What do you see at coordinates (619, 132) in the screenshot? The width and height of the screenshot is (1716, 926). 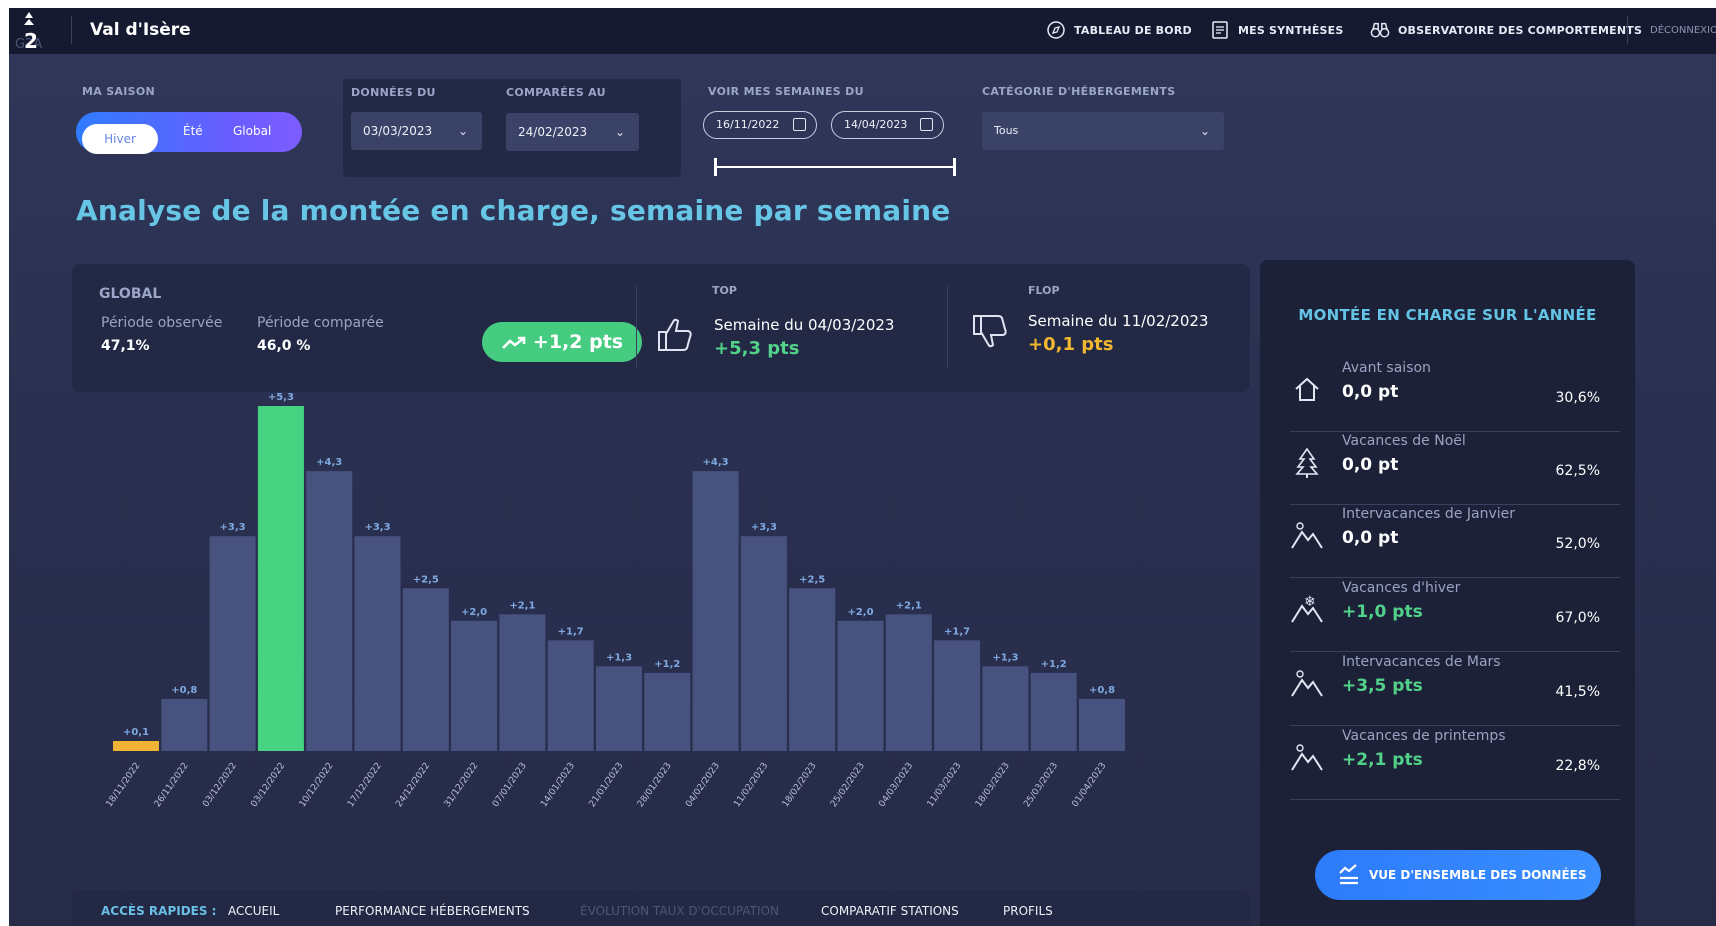 I see `chevron-down-icon: ⌄` at bounding box center [619, 132].